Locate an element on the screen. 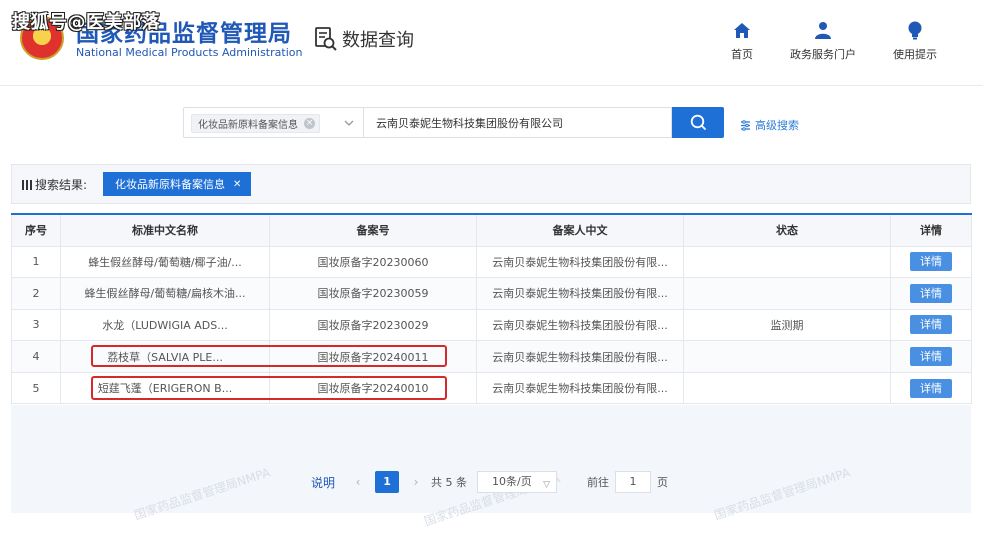 This screenshot has width=983, height=550. cell-no: 2 is located at coordinates (36, 293).